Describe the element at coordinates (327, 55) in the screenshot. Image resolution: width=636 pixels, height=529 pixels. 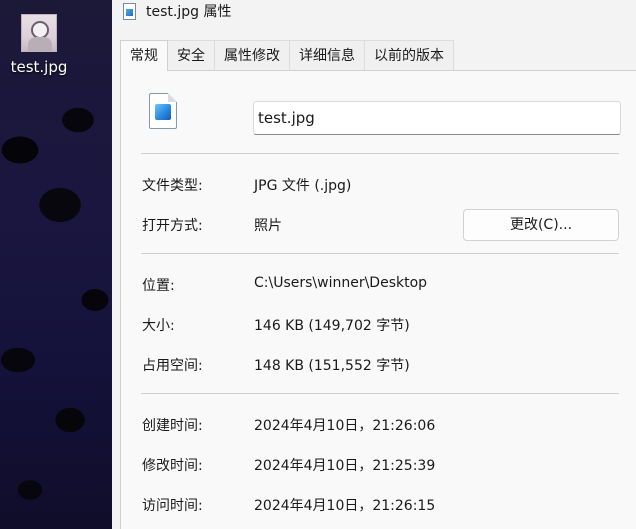
I see `tab-details: 详细信息` at that location.